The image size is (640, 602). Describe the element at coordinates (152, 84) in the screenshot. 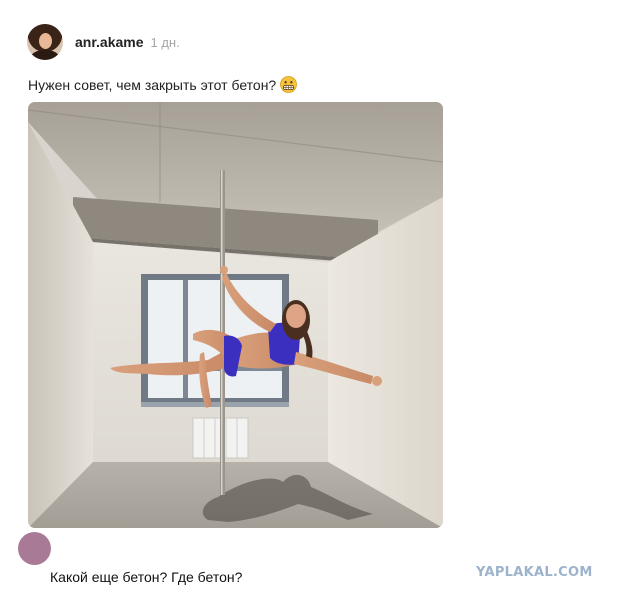

I see `post-caption-text: Нужен совет, чем закрыть этот бетон?` at that location.